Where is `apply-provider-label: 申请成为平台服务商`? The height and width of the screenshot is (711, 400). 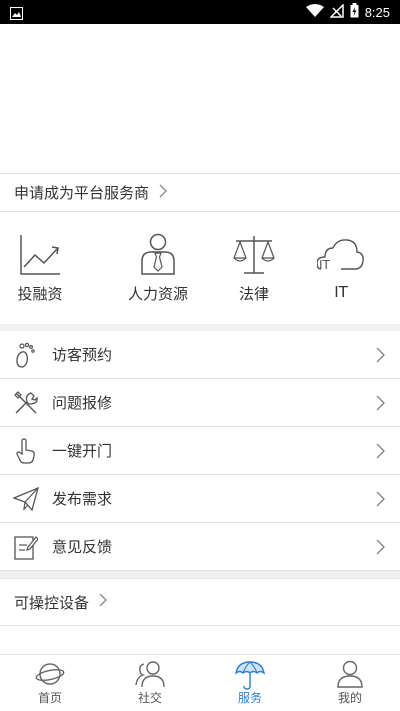
apply-provider-label: 申请成为平台服务商 is located at coordinates (82, 193).